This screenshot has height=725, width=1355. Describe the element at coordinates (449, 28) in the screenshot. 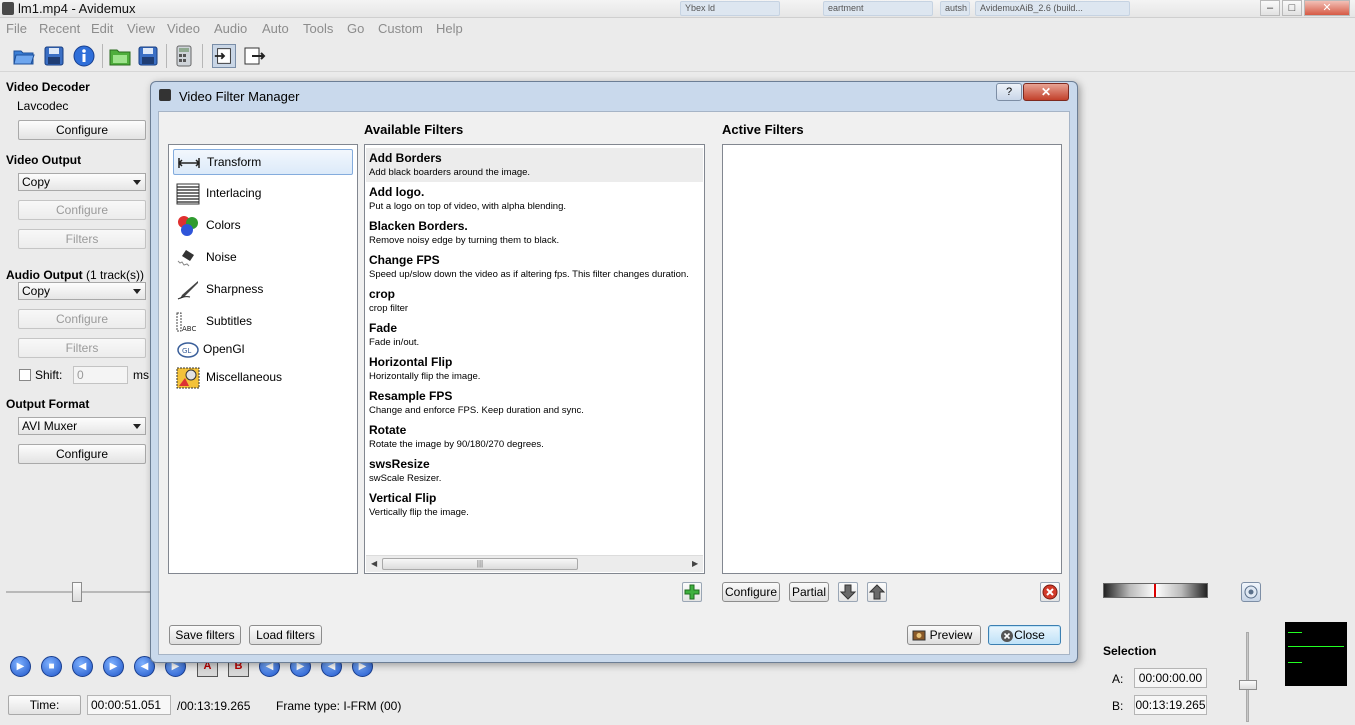

I see `menu-help: Help` at that location.